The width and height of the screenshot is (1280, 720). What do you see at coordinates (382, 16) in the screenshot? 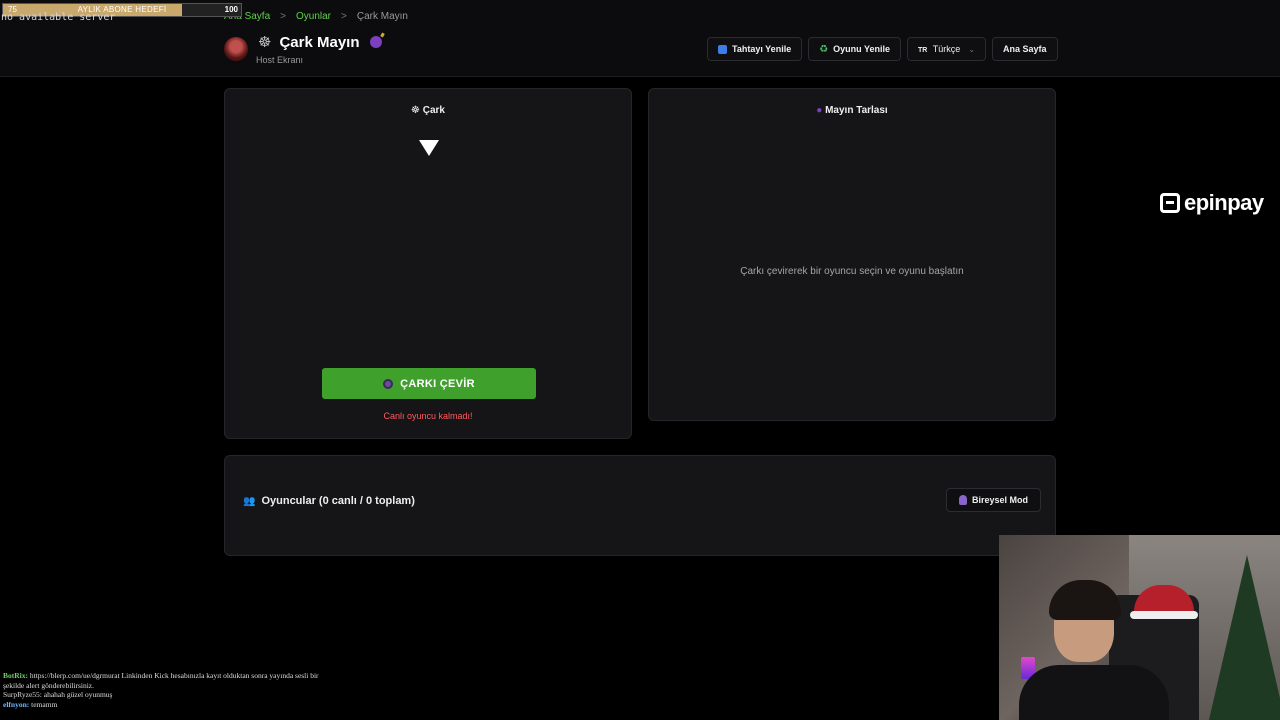
I see `breadcrumb-current: Çark Mayın` at bounding box center [382, 16].